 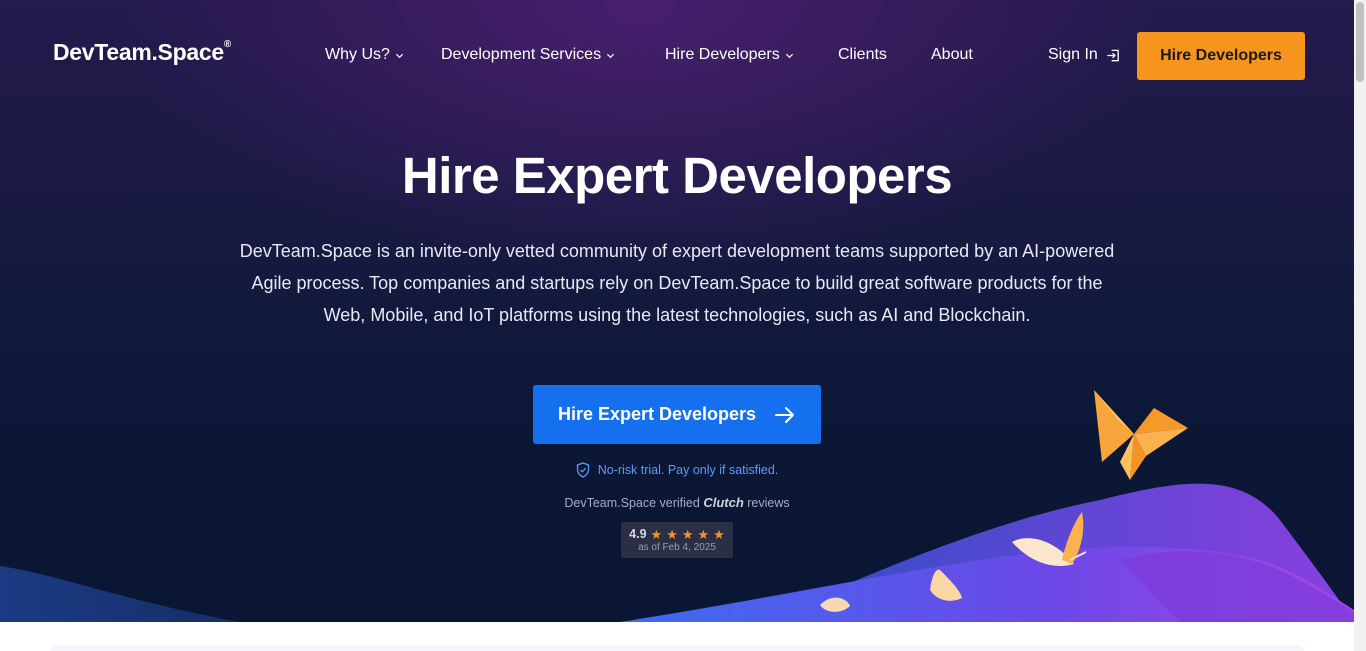 I want to click on shield-check-icon, so click(x=582, y=470).